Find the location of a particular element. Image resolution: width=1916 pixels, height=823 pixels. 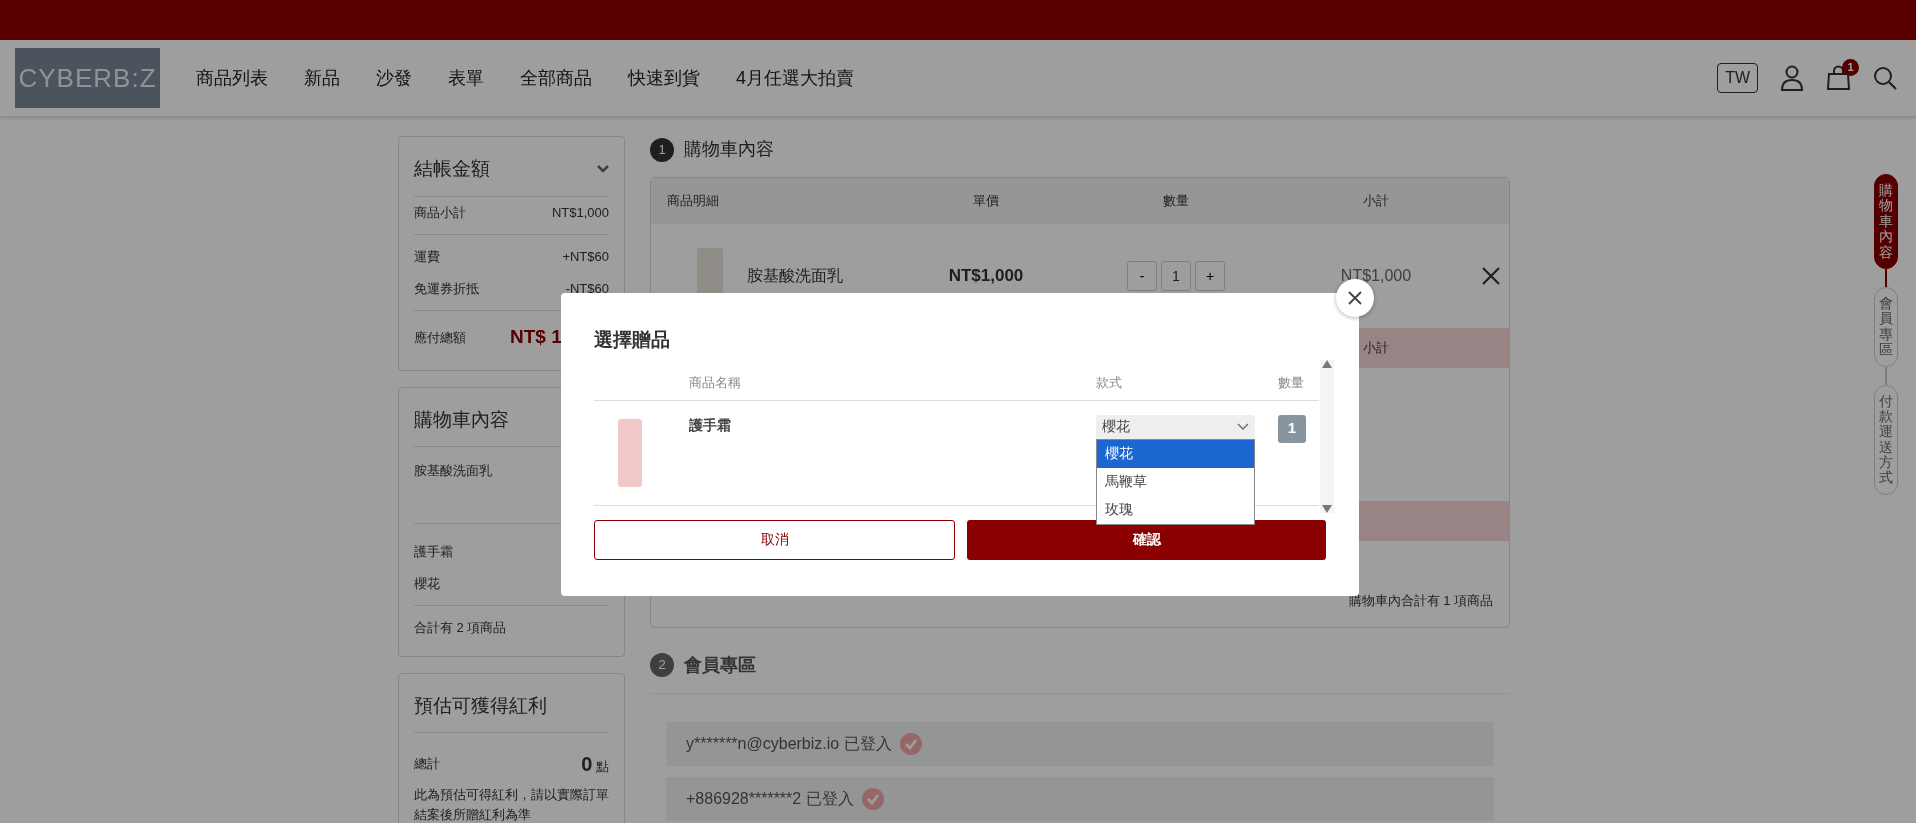

unit-price: NT$1,000 is located at coordinates (986, 276).